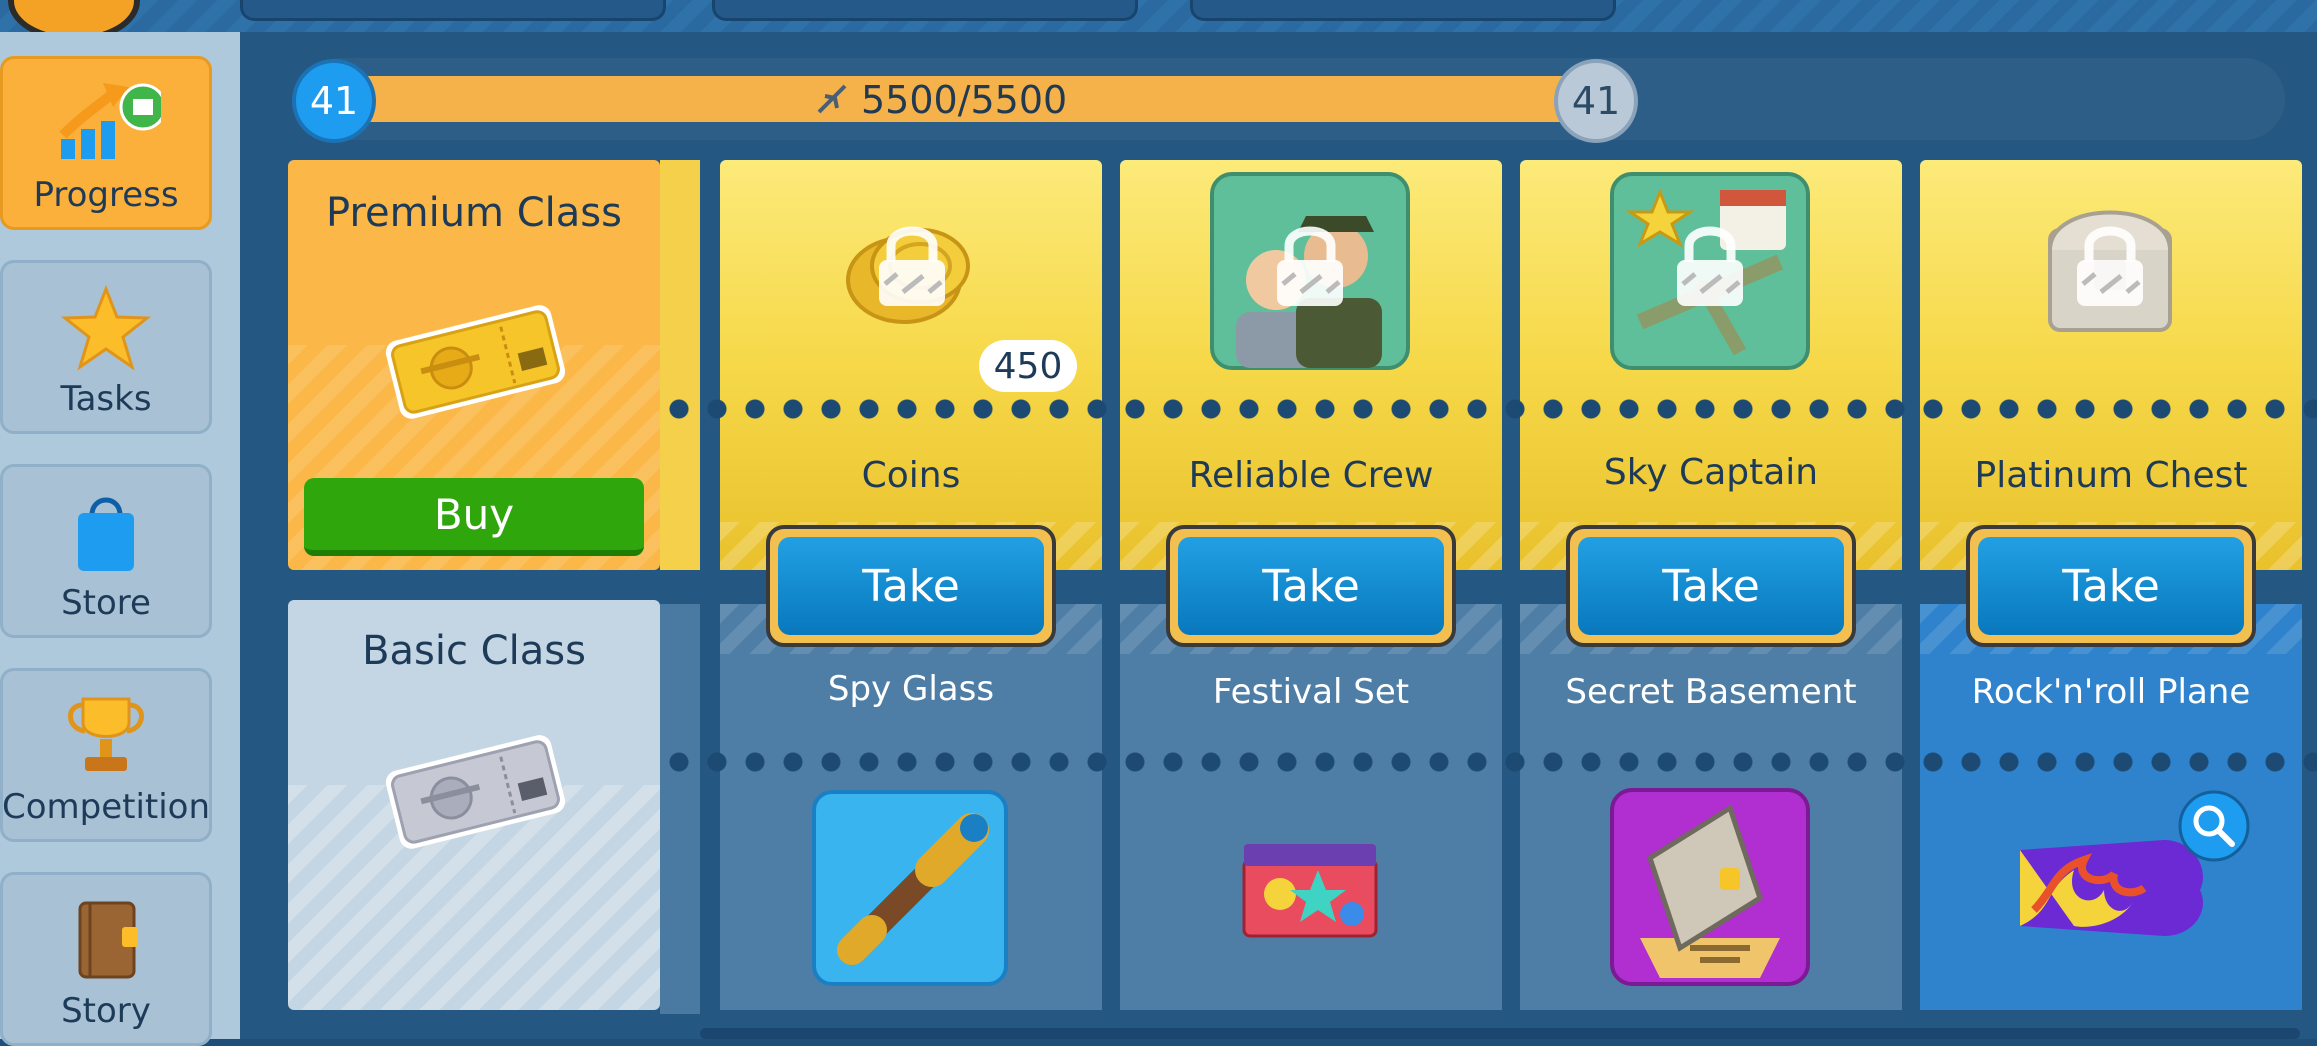  What do you see at coordinates (475, 792) in the screenshot?
I see `silver-ticket-icon` at bounding box center [475, 792].